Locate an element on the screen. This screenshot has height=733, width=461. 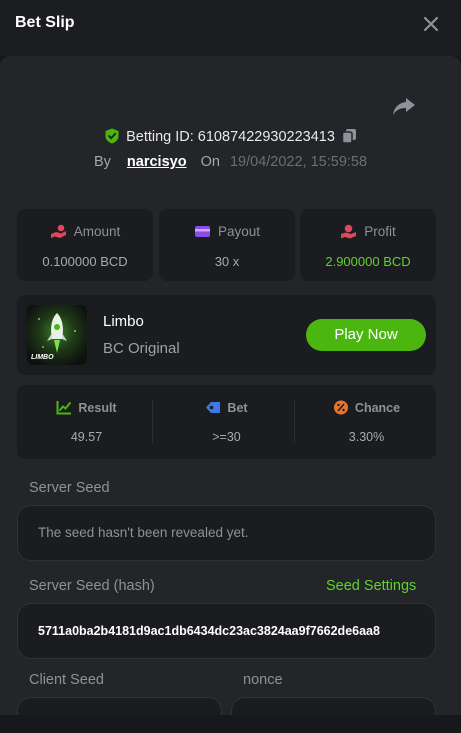
bet-value: >=30 is located at coordinates (226, 437).